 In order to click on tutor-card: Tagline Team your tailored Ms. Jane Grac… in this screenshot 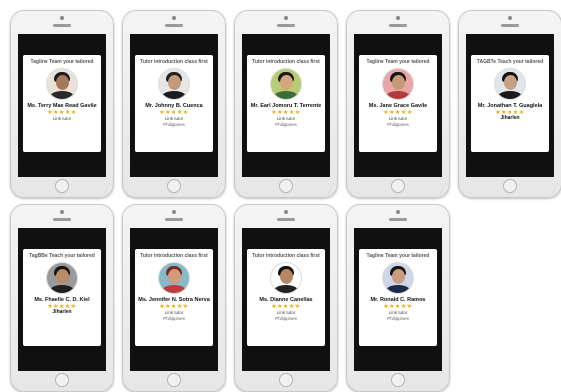, I will do `click(398, 103)`.